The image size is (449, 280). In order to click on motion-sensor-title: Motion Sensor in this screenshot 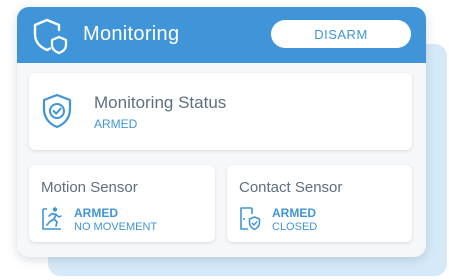, I will do `click(89, 187)`.